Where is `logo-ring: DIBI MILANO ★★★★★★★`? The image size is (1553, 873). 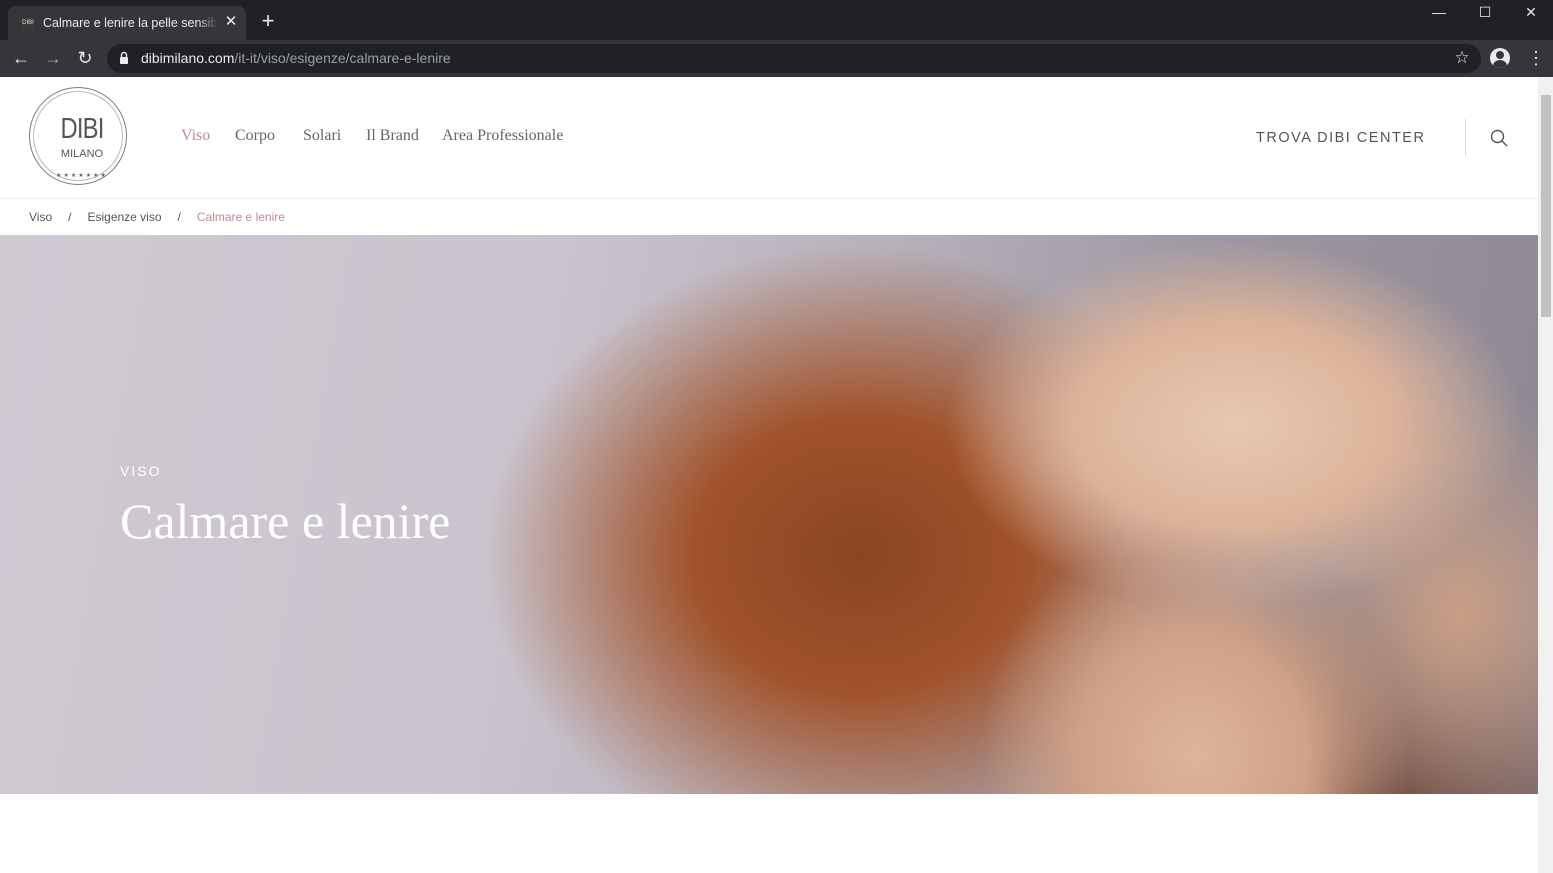
logo-ring: DIBI MILANO ★★★★★★★ is located at coordinates (78, 136).